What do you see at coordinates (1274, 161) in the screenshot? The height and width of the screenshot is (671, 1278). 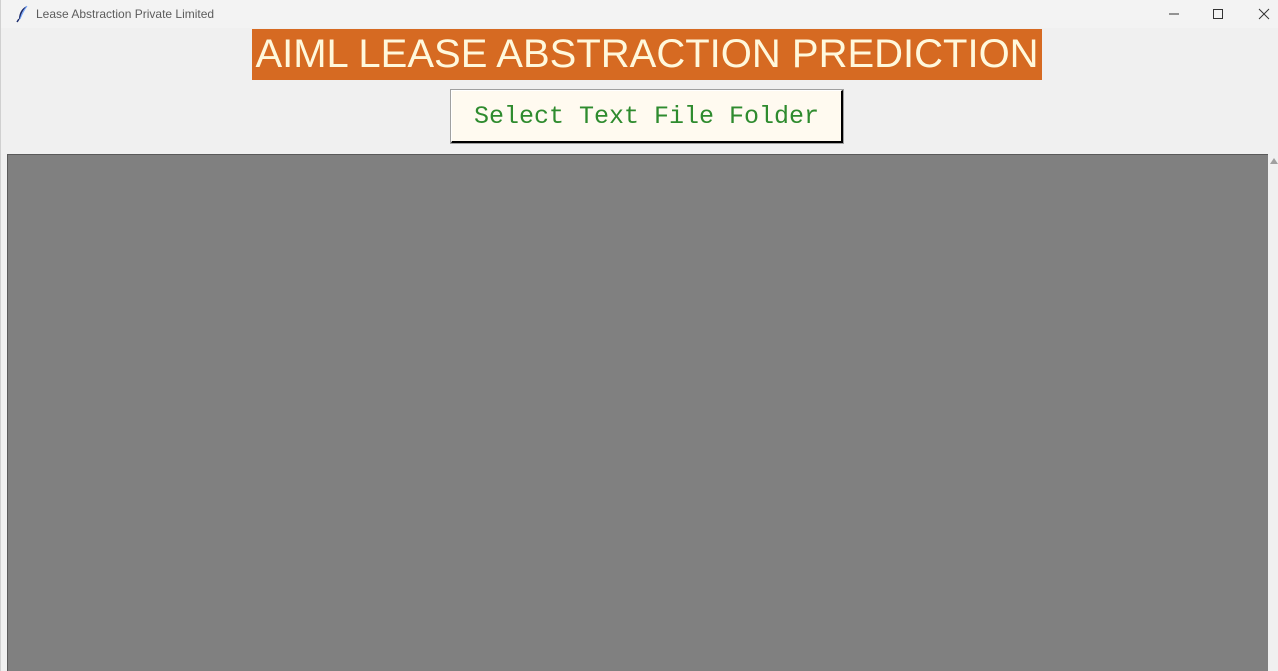 I see `scroll-up-arrow-icon` at bounding box center [1274, 161].